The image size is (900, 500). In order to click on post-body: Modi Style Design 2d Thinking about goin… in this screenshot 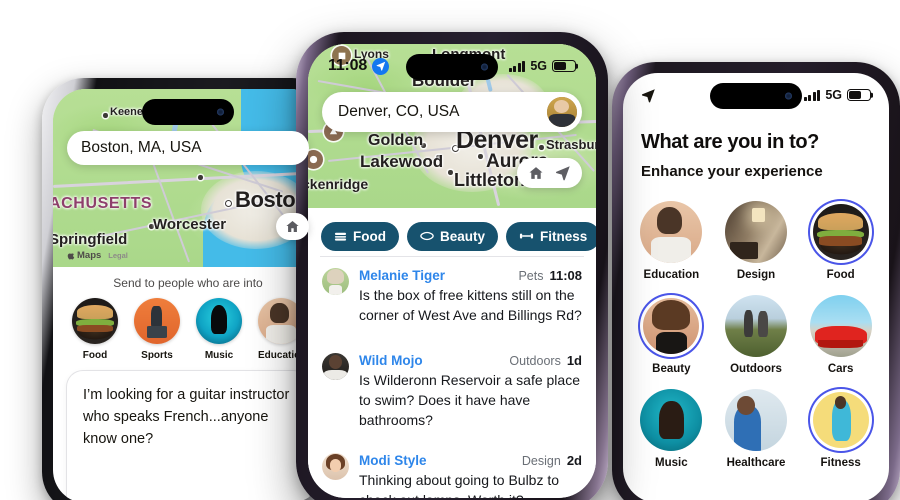, I will do `click(470, 475)`.